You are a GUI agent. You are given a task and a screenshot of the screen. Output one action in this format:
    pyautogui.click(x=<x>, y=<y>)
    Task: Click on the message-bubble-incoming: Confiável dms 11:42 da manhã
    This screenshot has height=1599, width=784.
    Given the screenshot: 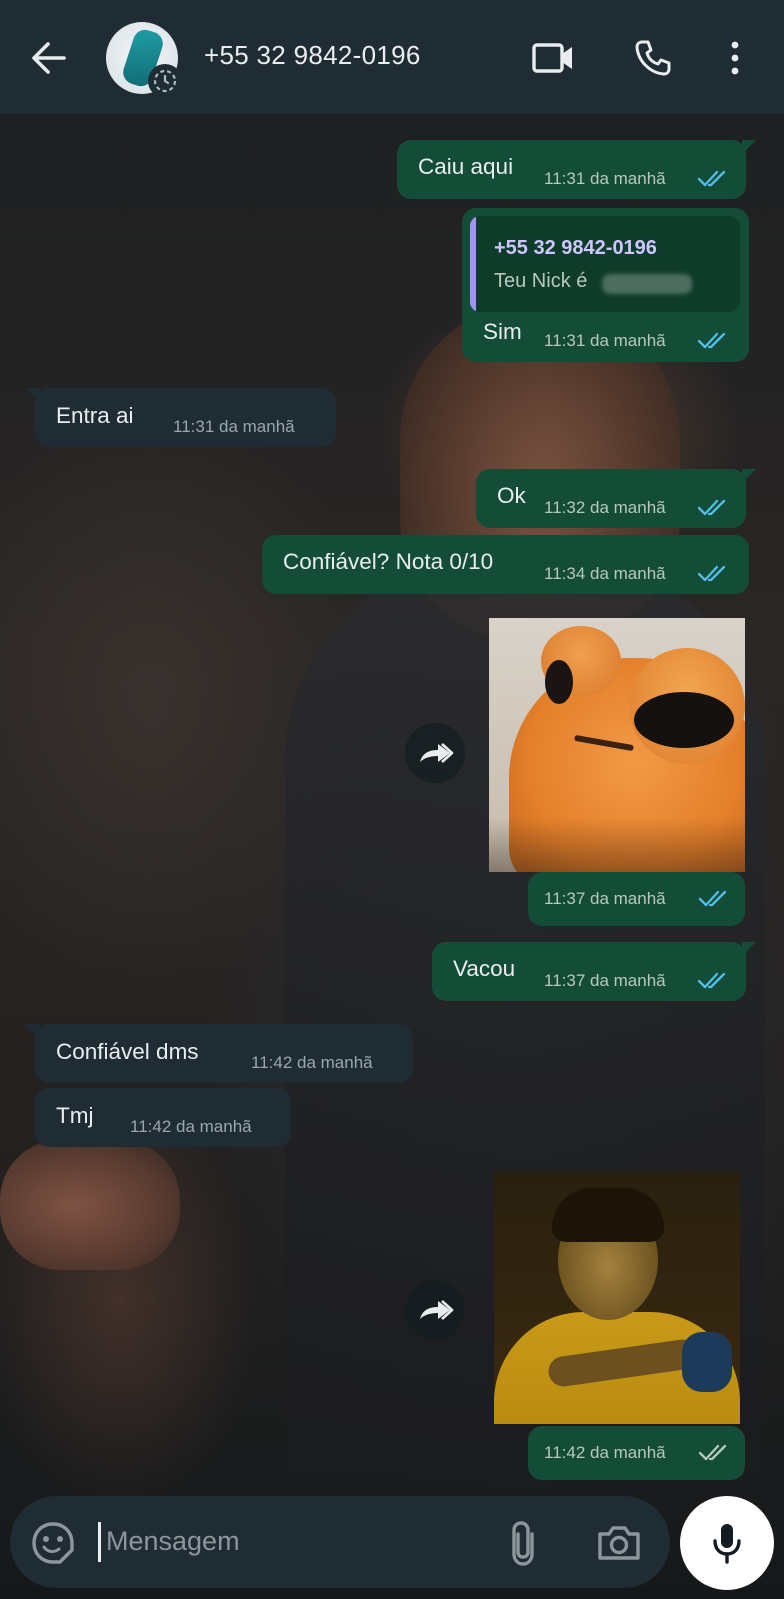 What is the action you would take?
    pyautogui.click(x=219, y=1053)
    